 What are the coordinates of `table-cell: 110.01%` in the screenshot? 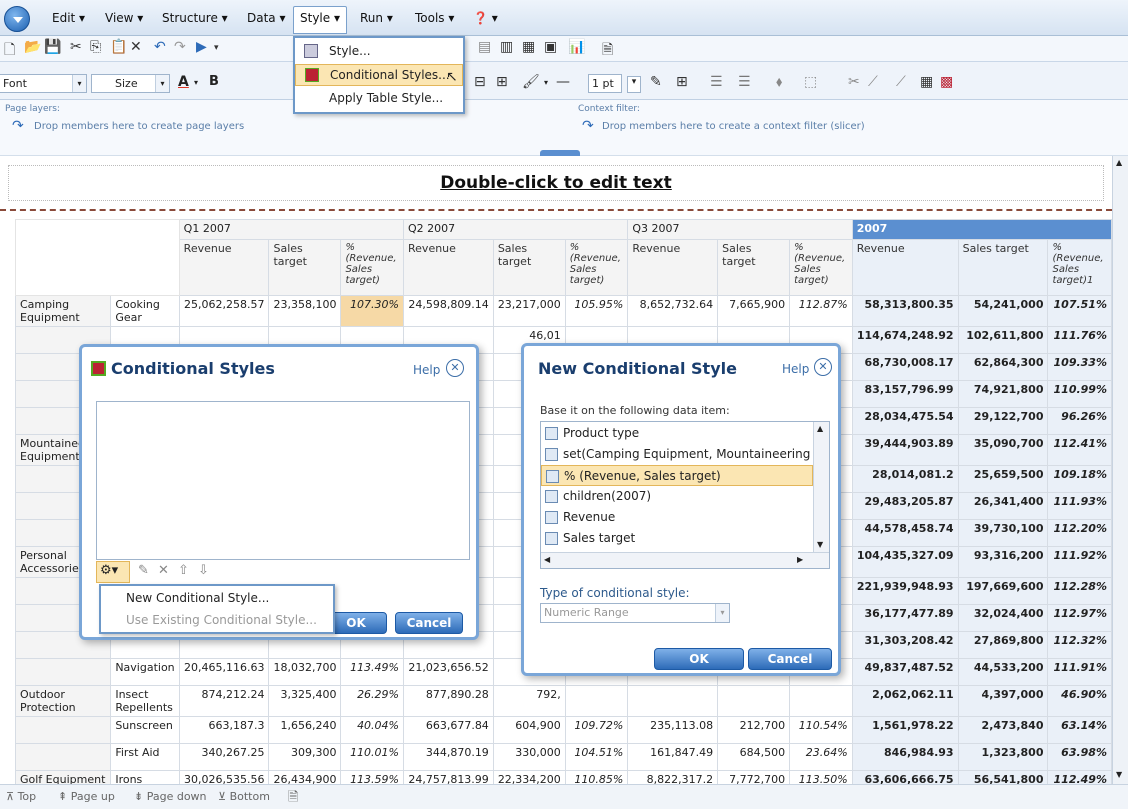 It's located at (372, 757).